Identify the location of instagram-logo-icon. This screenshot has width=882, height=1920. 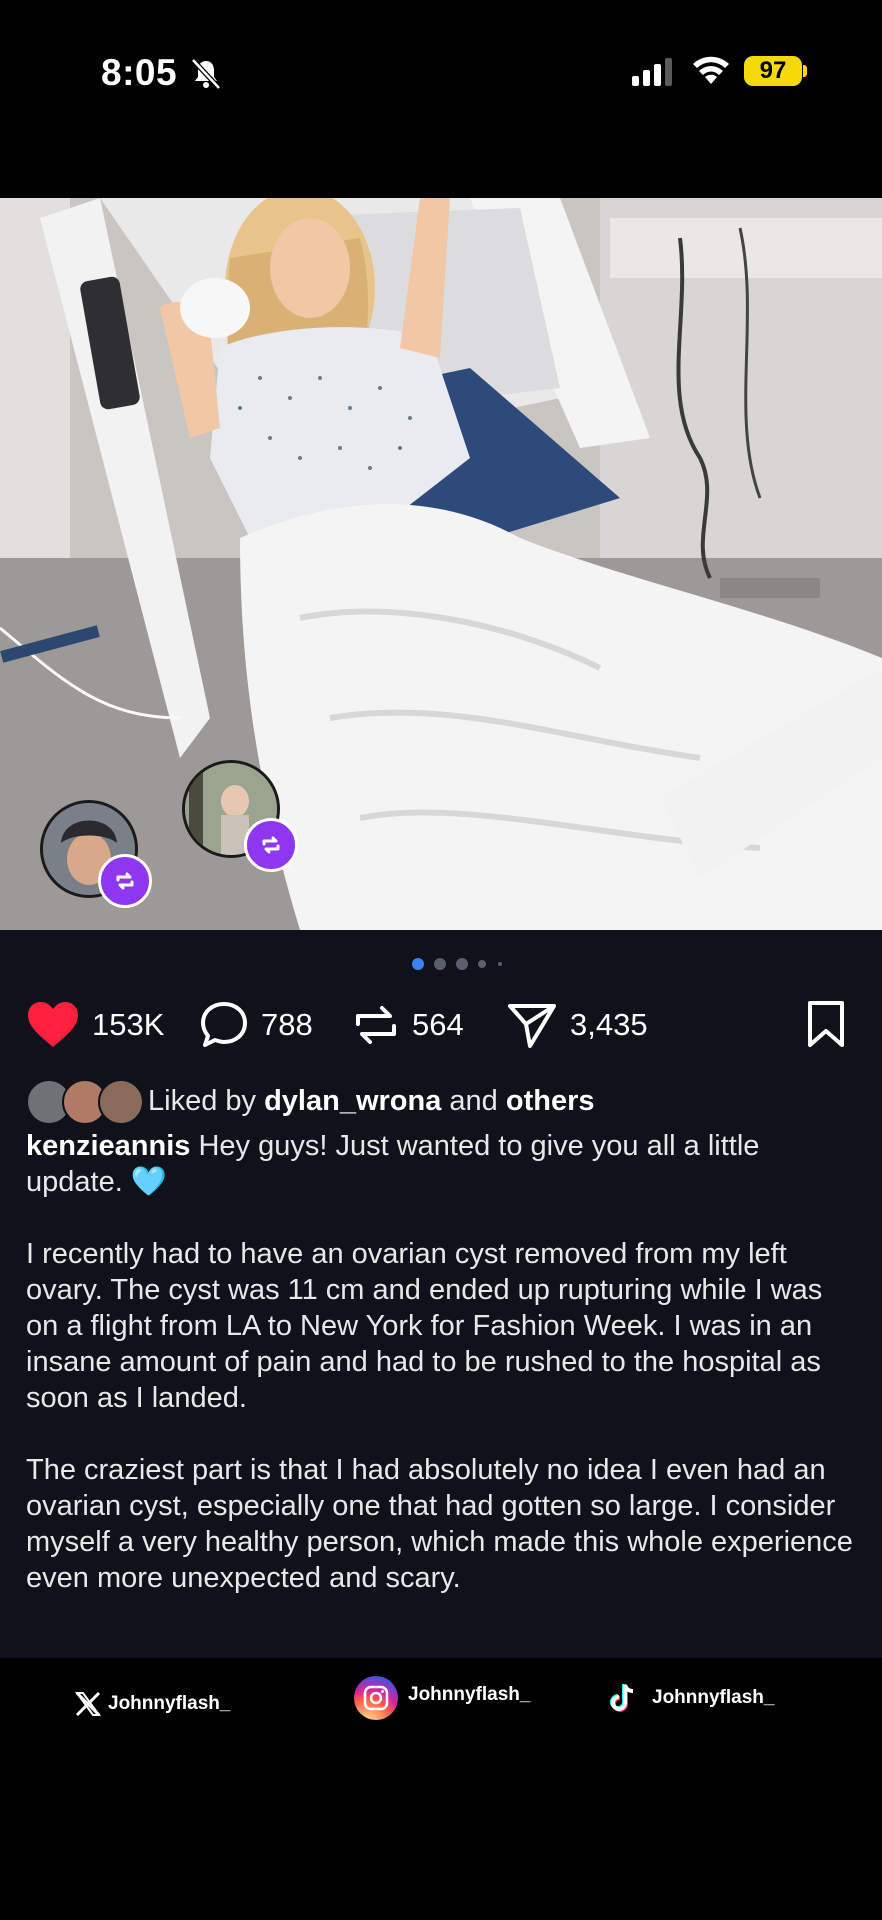
(376, 1698).